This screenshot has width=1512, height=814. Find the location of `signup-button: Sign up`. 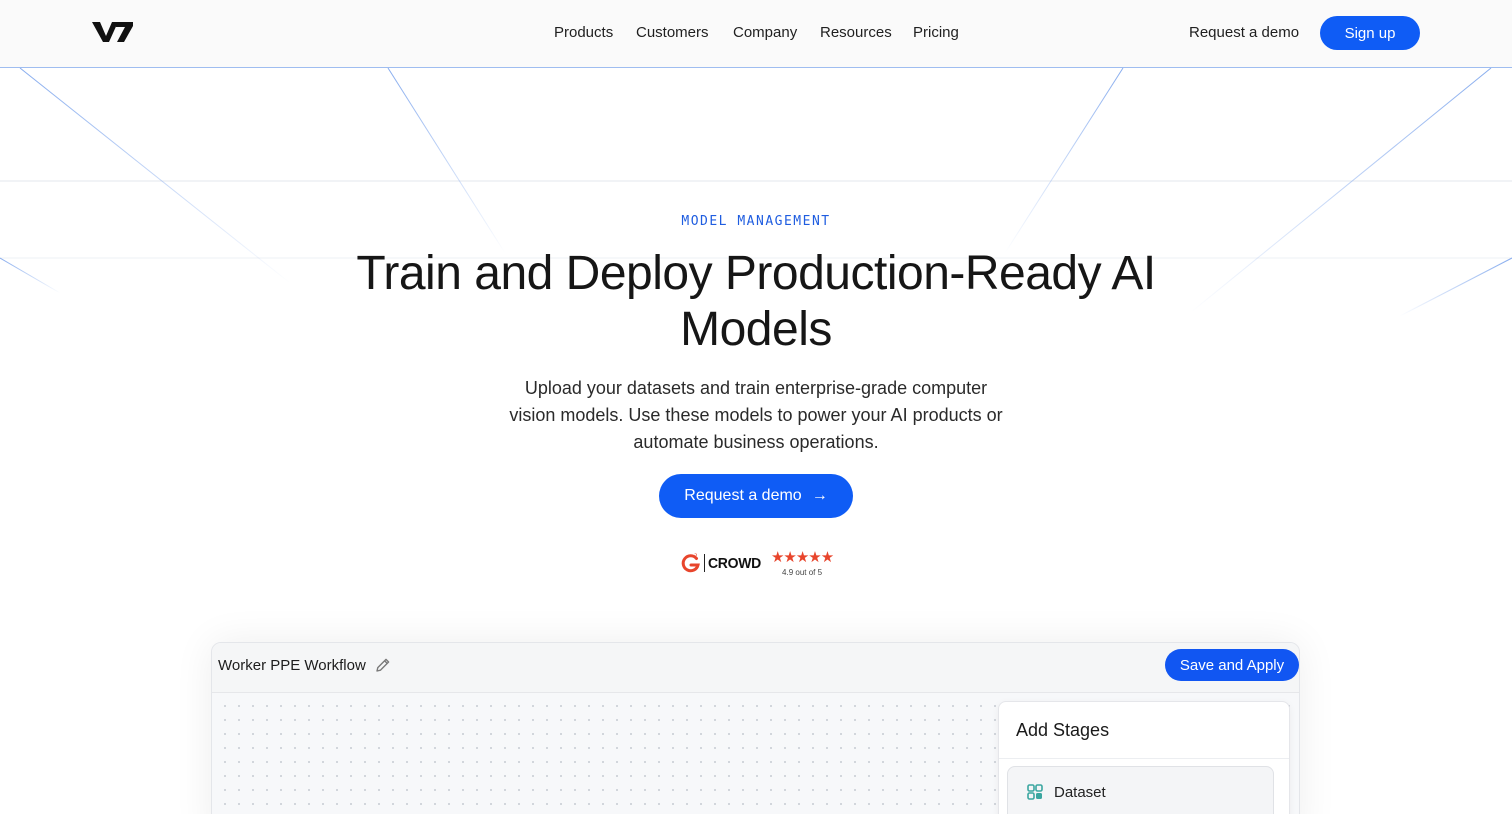

signup-button: Sign up is located at coordinates (1370, 33).